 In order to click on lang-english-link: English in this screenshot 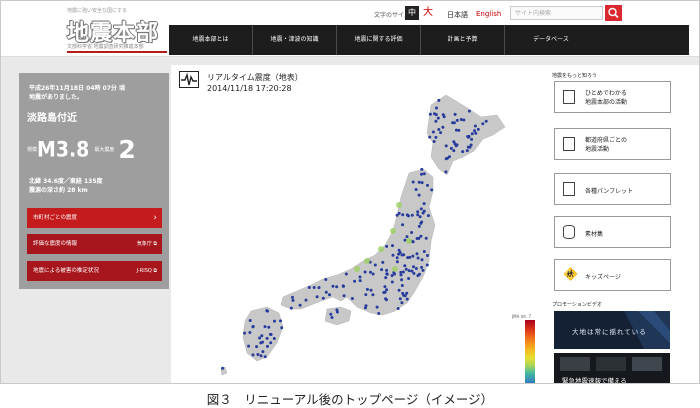, I will do `click(488, 14)`.